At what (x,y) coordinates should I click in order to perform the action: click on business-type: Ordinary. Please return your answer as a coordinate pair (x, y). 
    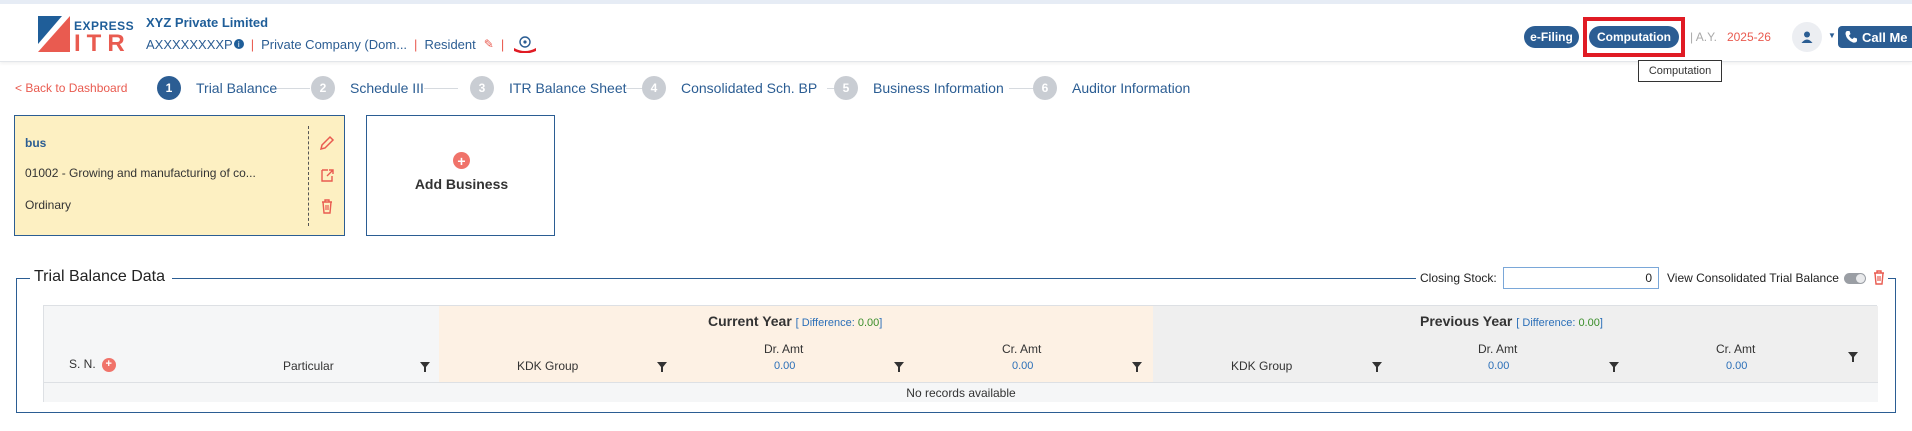
    Looking at the image, I should click on (48, 205).